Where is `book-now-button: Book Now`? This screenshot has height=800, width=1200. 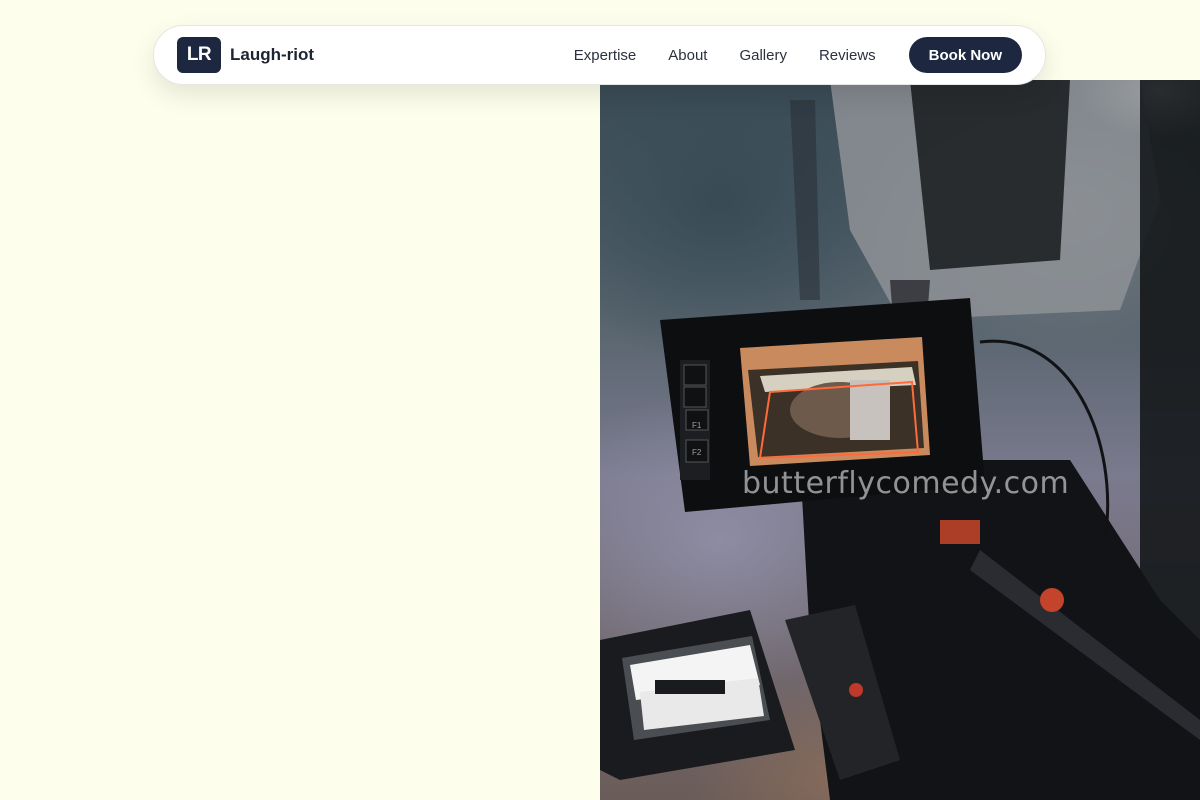 book-now-button: Book Now is located at coordinates (965, 55).